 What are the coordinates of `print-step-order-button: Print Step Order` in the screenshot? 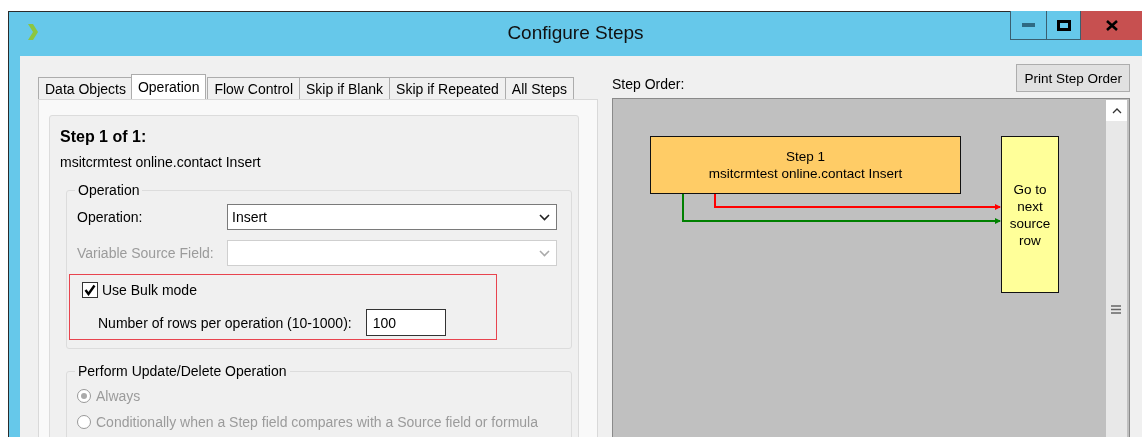 It's located at (1073, 78).